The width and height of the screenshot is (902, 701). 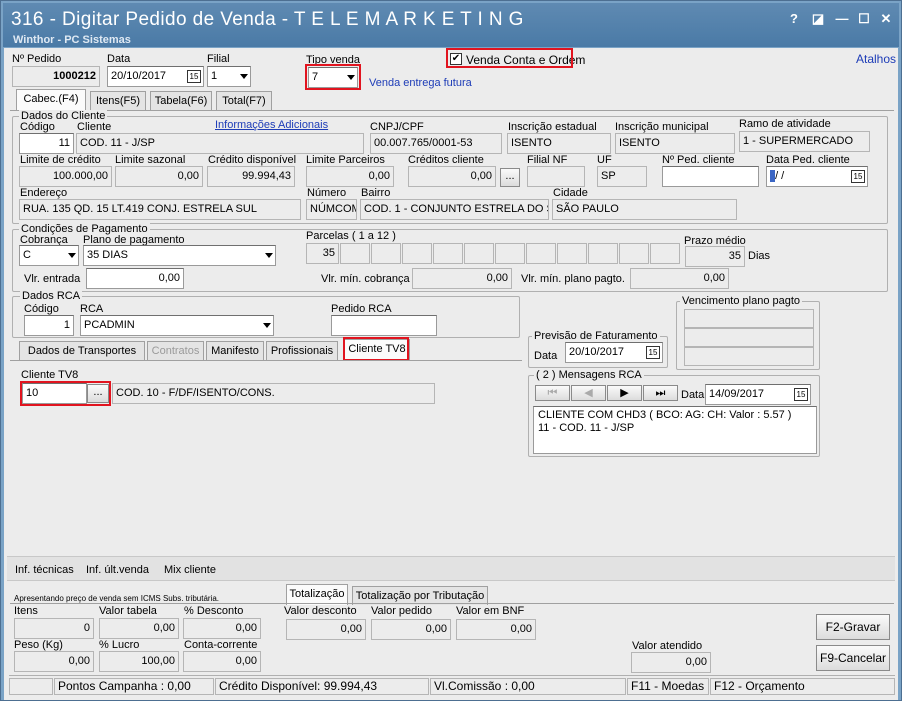 I want to click on data-field: 20/10/2017 15, so click(x=155, y=76).